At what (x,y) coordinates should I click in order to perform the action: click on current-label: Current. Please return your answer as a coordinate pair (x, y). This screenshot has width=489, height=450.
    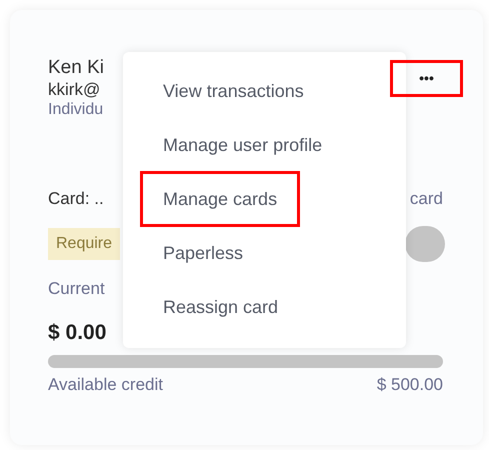
    Looking at the image, I should click on (77, 289).